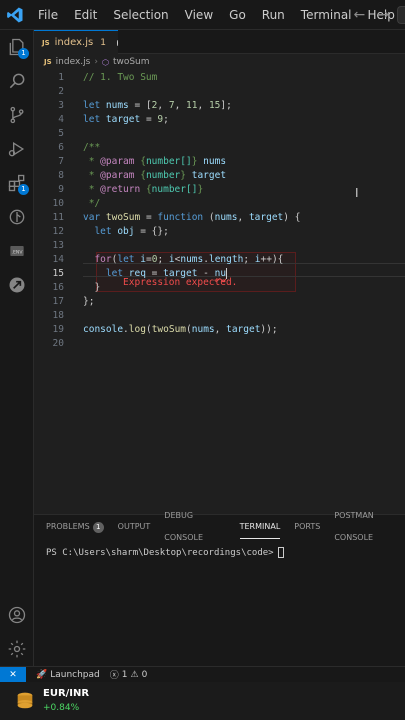  Describe the element at coordinates (134, 674) in the screenshot. I see `warning-icon: ⚠` at that location.